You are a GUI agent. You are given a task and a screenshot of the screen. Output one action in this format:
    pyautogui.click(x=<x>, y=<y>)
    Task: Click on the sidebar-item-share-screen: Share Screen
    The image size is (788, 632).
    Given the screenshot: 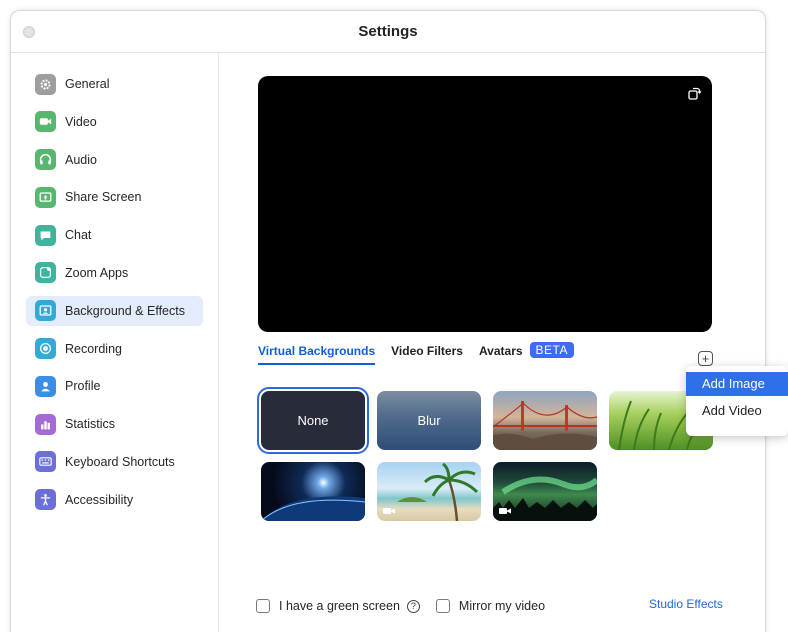 What is the action you would take?
    pyautogui.click(x=114, y=197)
    